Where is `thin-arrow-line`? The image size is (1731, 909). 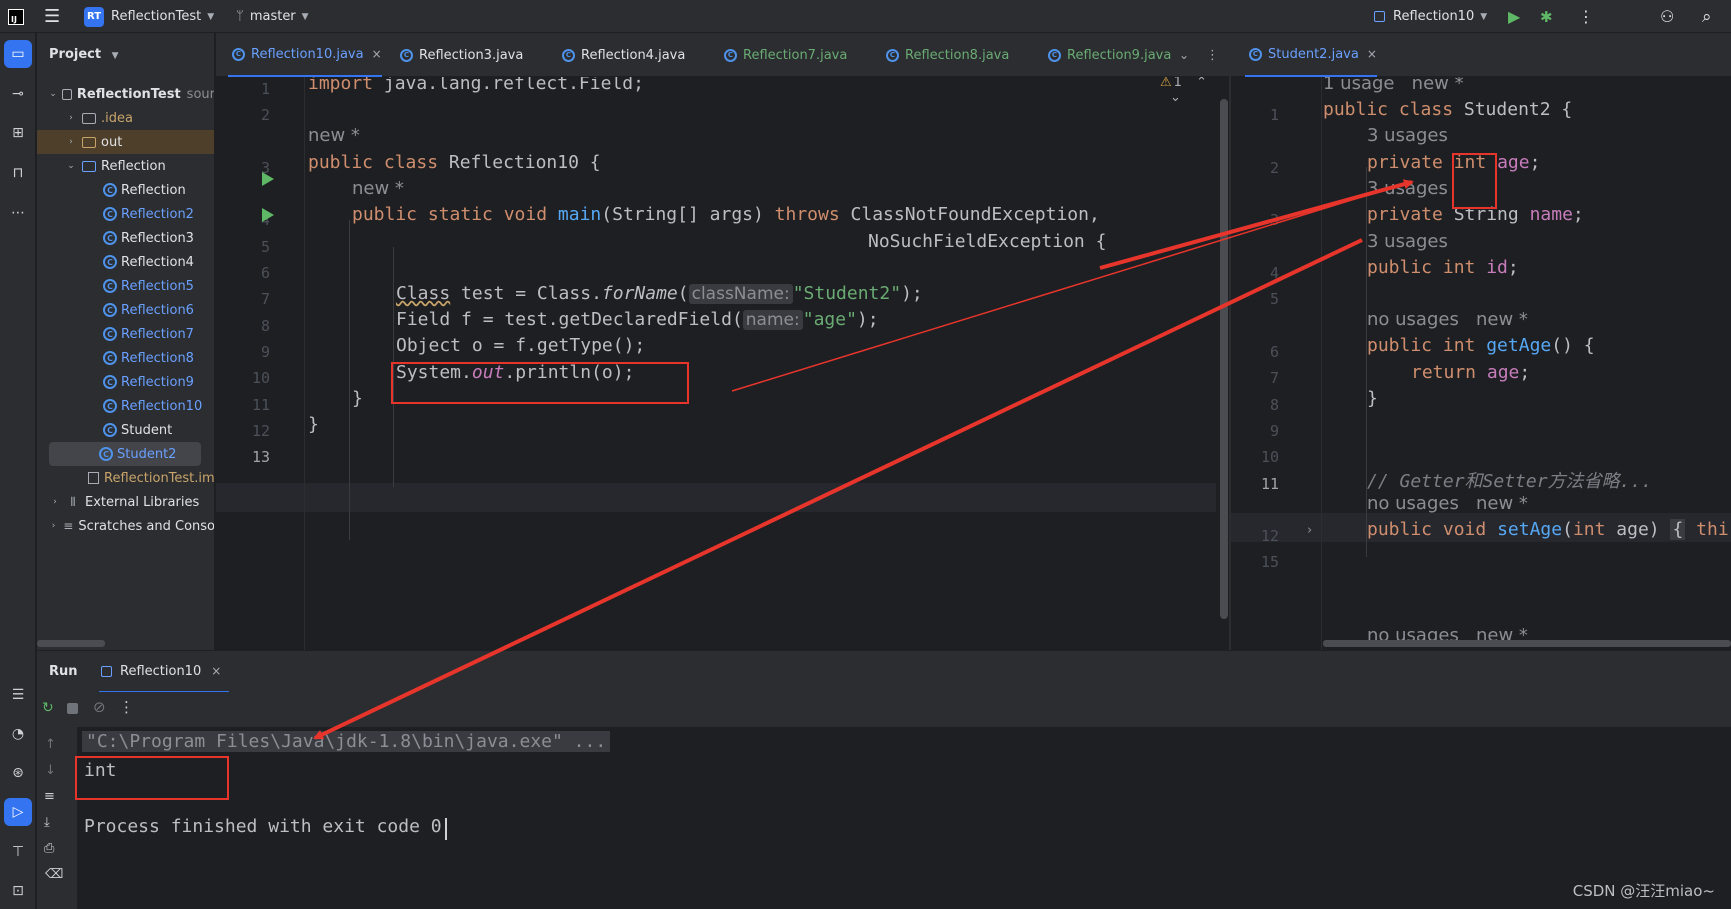 thin-arrow-line is located at coordinates (1071, 286).